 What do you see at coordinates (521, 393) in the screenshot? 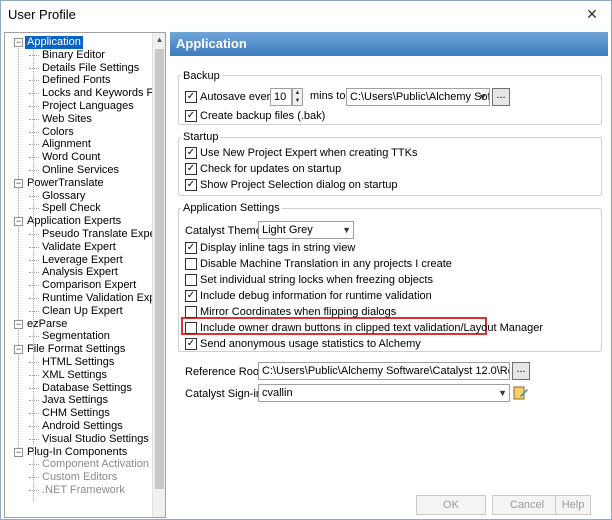
I see `pencil-user-icon` at bounding box center [521, 393].